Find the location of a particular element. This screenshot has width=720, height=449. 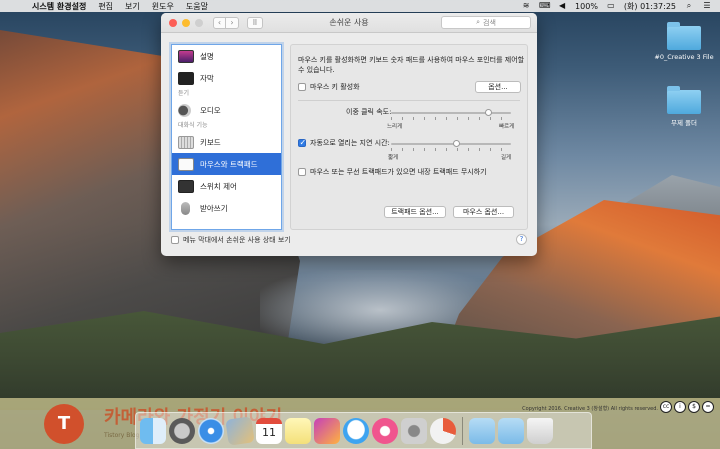

ignore-trackpad-row: 마우스 또는 무선 트랙패드가 있으면 내장 트랙패드 무시하기 is located at coordinates (392, 172).